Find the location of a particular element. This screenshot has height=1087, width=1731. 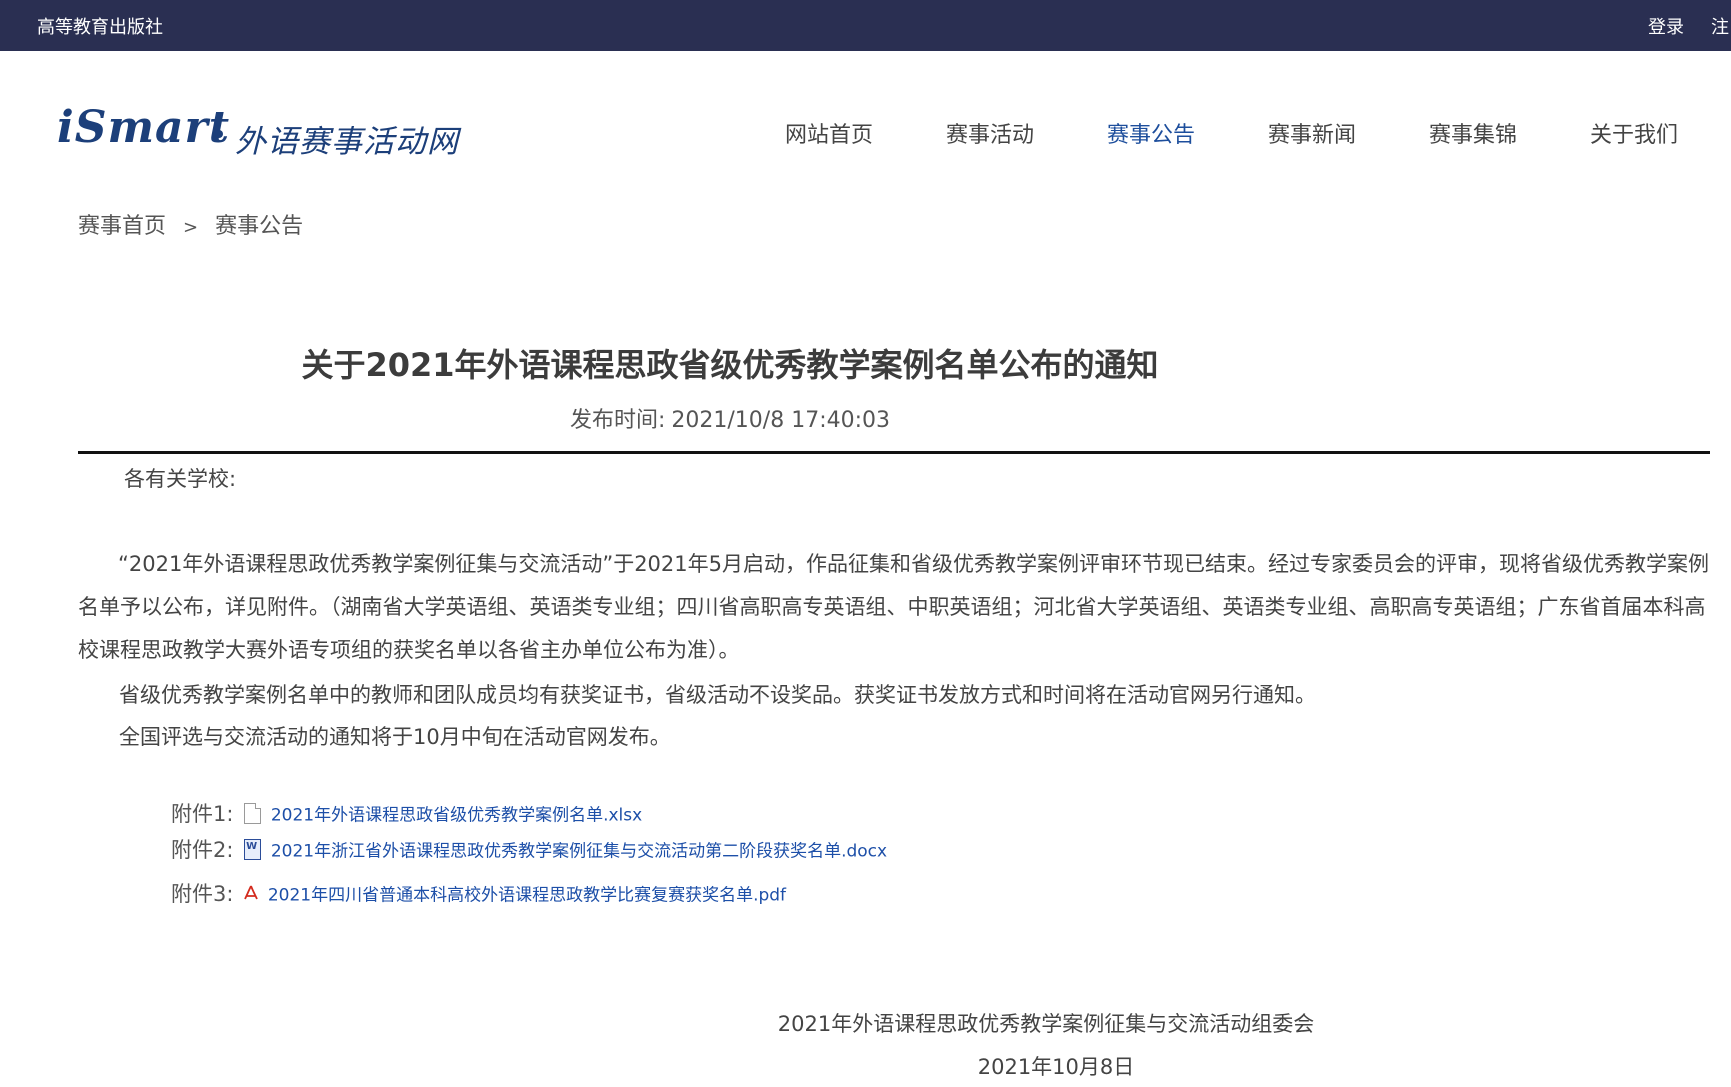

nav-item-news: 赛事新闻 is located at coordinates (1312, 133).